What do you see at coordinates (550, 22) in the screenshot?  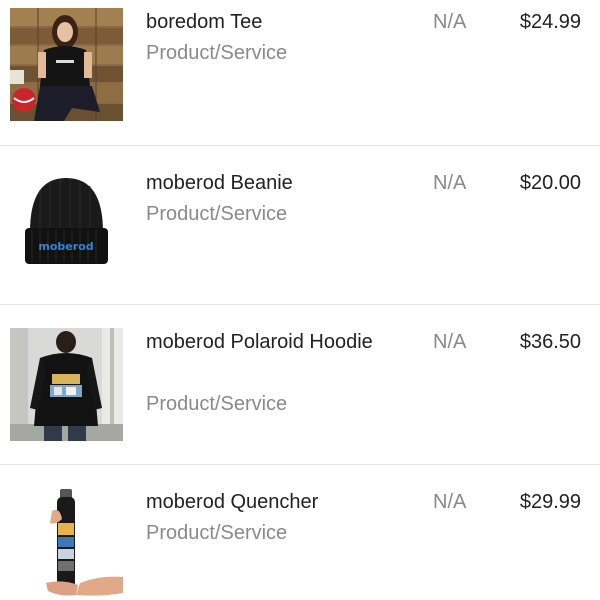 I see `product-price: $24.99` at bounding box center [550, 22].